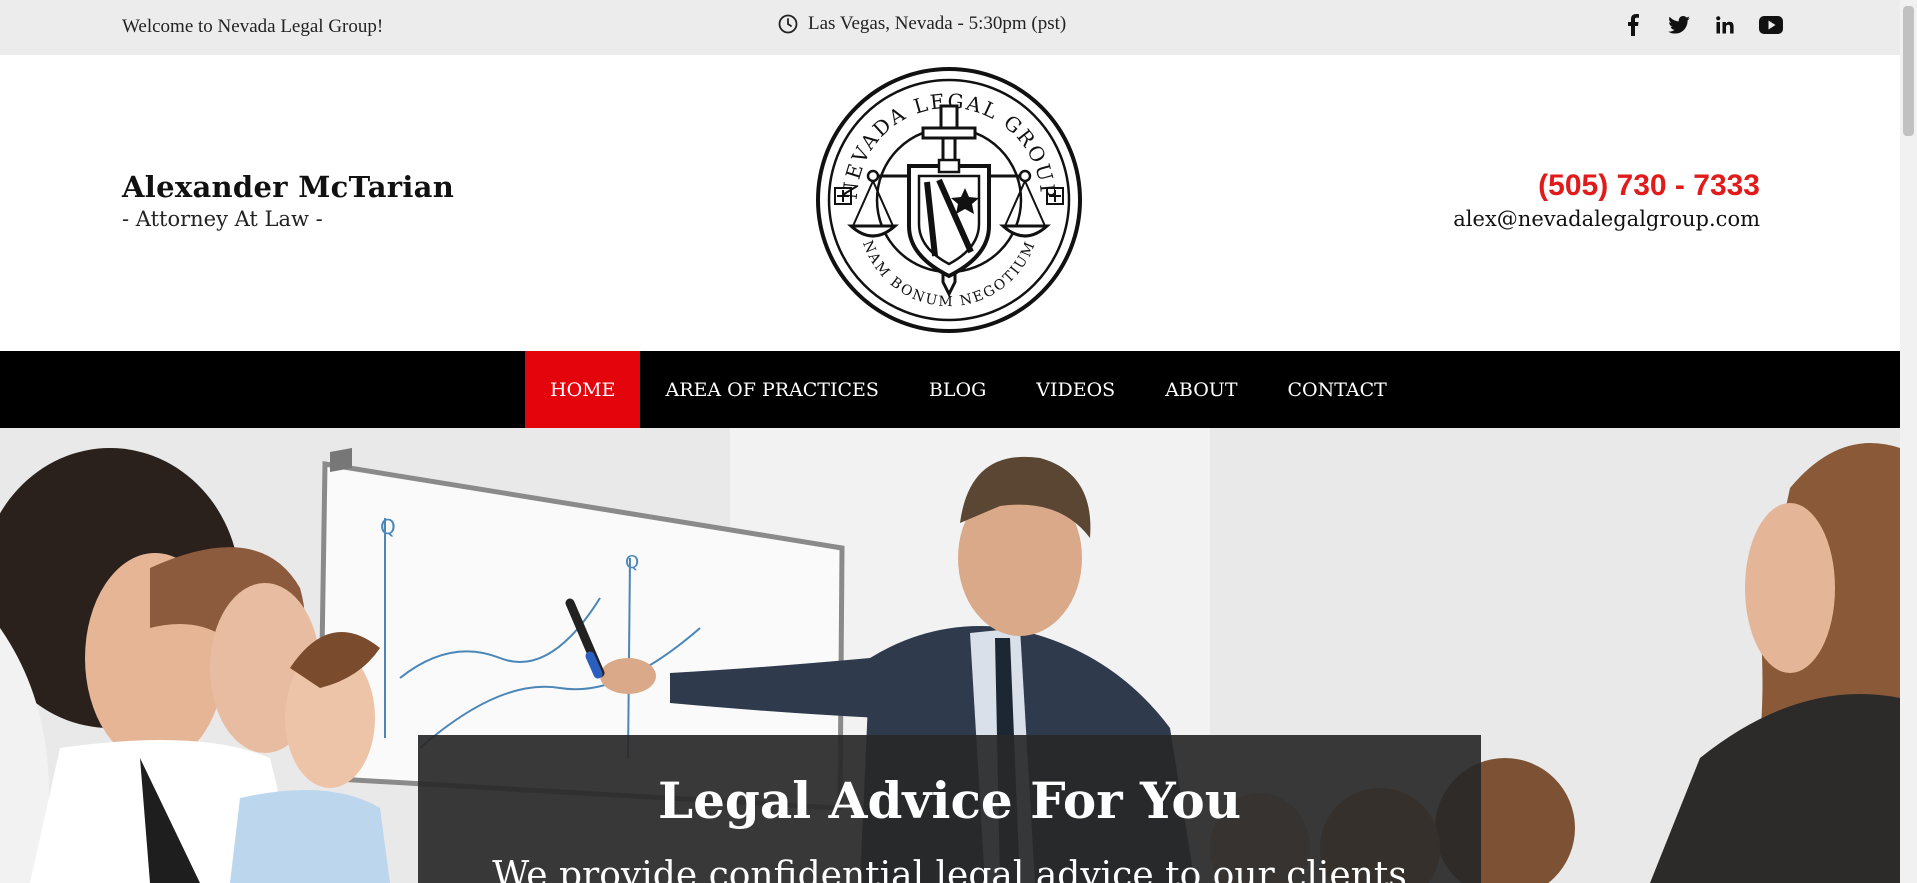 This screenshot has width=1917, height=883. I want to click on youtube-icon, so click(1771, 25).